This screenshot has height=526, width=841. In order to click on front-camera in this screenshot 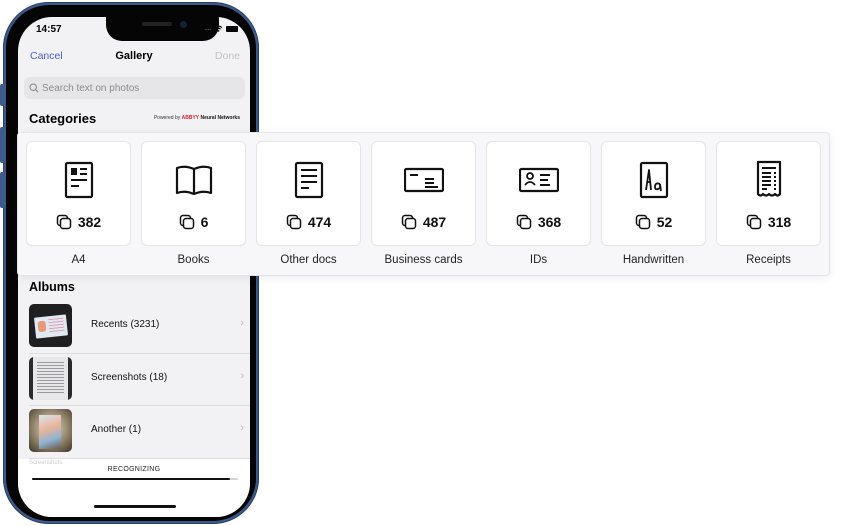, I will do `click(183, 24)`.